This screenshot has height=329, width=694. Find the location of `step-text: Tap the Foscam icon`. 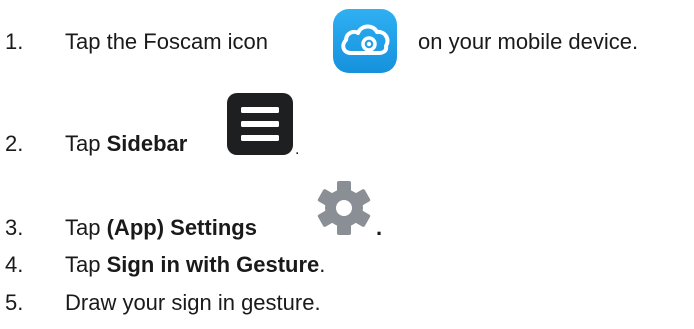

step-text: Tap the Foscam icon is located at coordinates (166, 42).